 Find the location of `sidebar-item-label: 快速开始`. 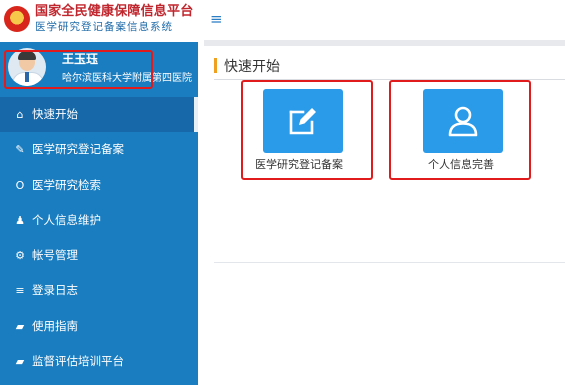

sidebar-item-label: 快速开始 is located at coordinates (55, 114).